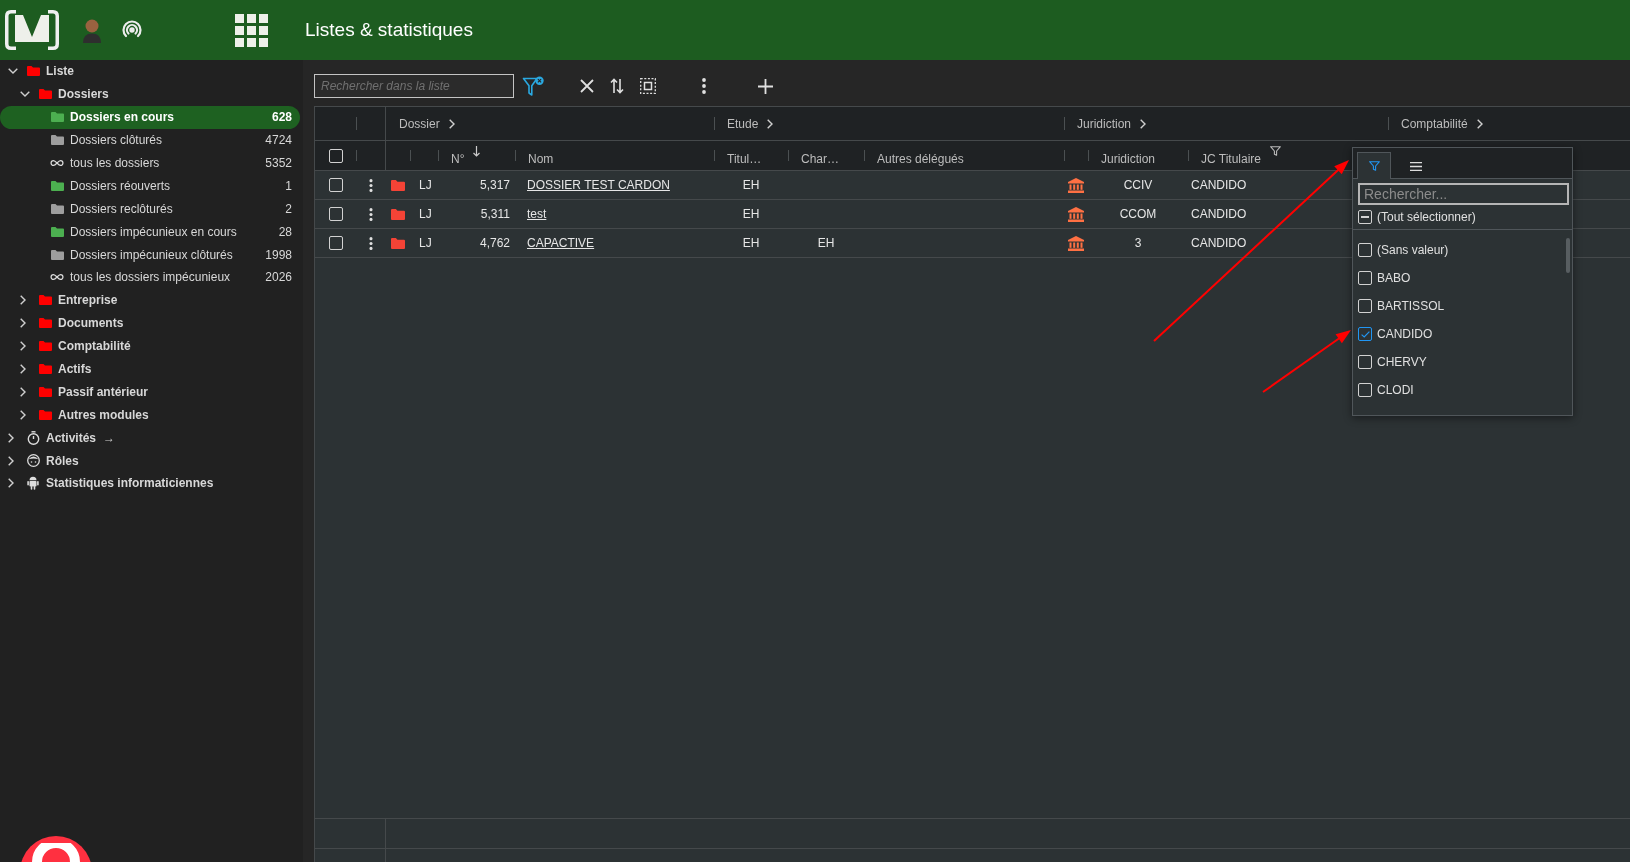  I want to click on apps-grid-icon, so click(251, 30).